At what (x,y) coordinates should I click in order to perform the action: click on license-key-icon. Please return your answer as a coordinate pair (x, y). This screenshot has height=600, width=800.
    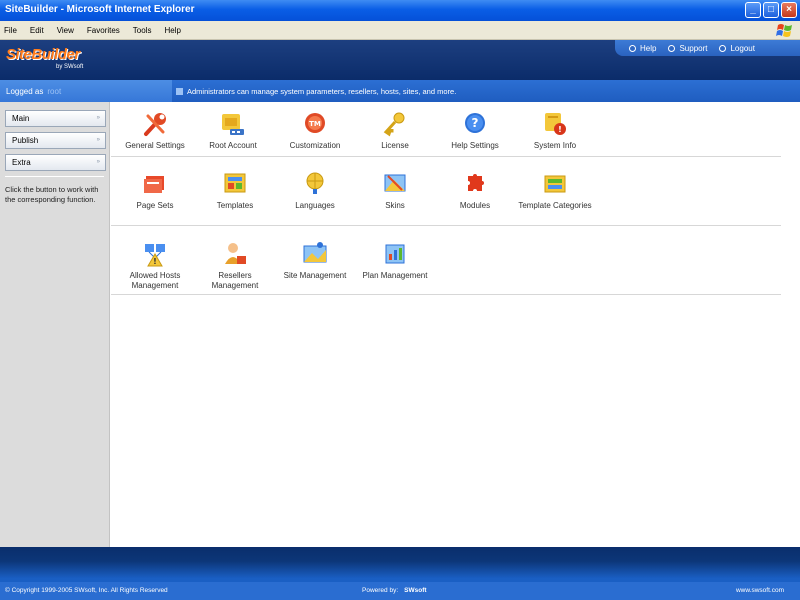
    Looking at the image, I should click on (394, 124).